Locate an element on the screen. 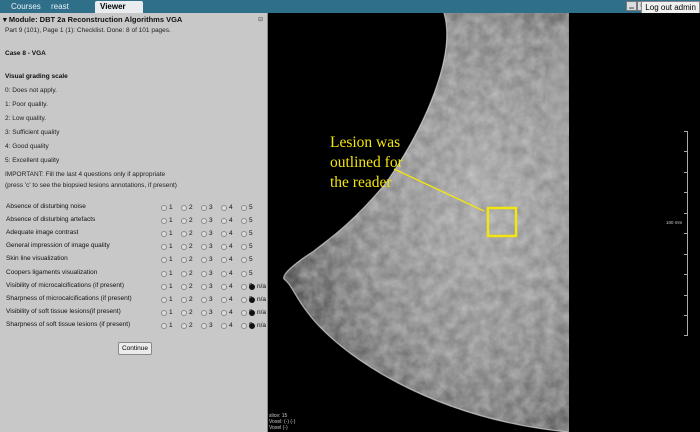 This screenshot has width=700, height=432. continue-button: Continue is located at coordinates (135, 348).